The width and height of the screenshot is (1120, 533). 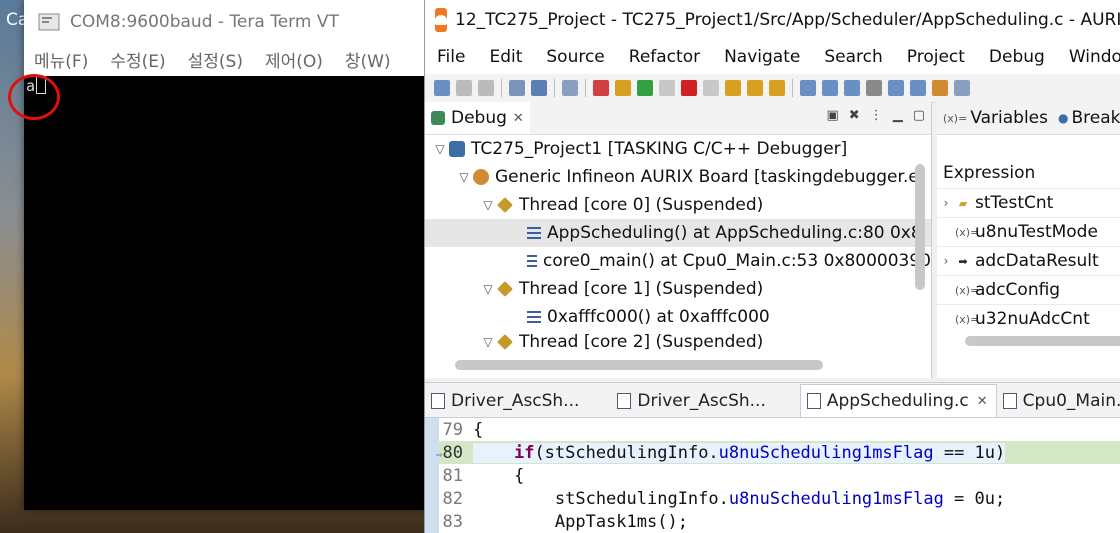 I want to click on help-icon, so click(x=896, y=88).